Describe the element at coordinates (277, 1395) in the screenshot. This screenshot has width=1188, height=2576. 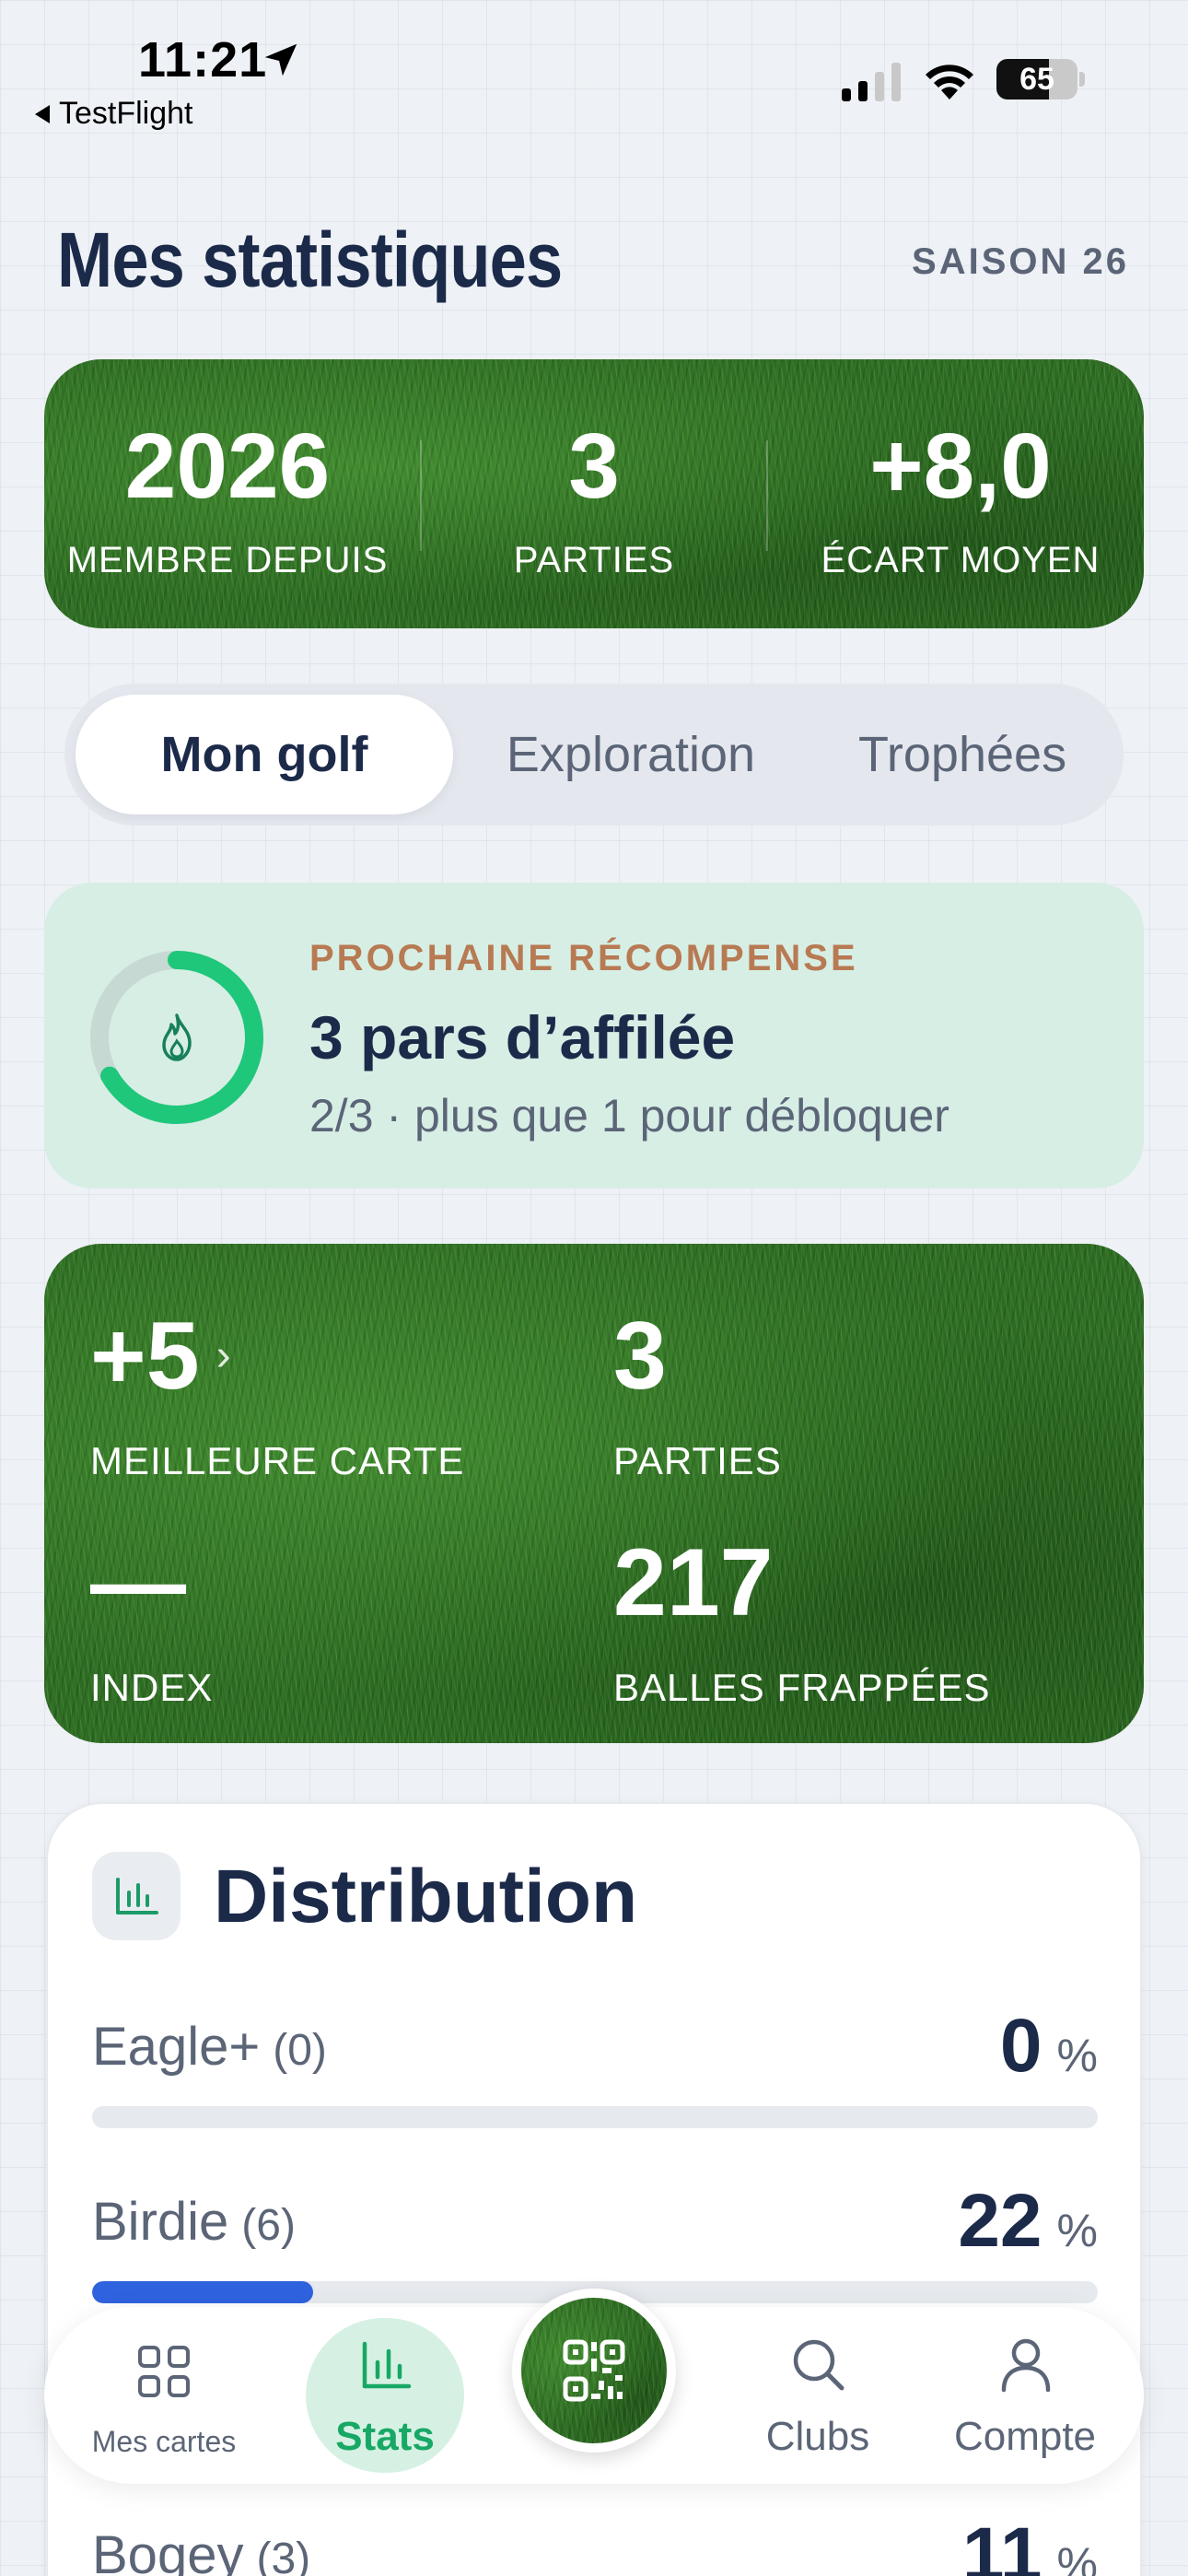
I see `best-card-stat: +5 › MEILLEURE CARTE` at that location.